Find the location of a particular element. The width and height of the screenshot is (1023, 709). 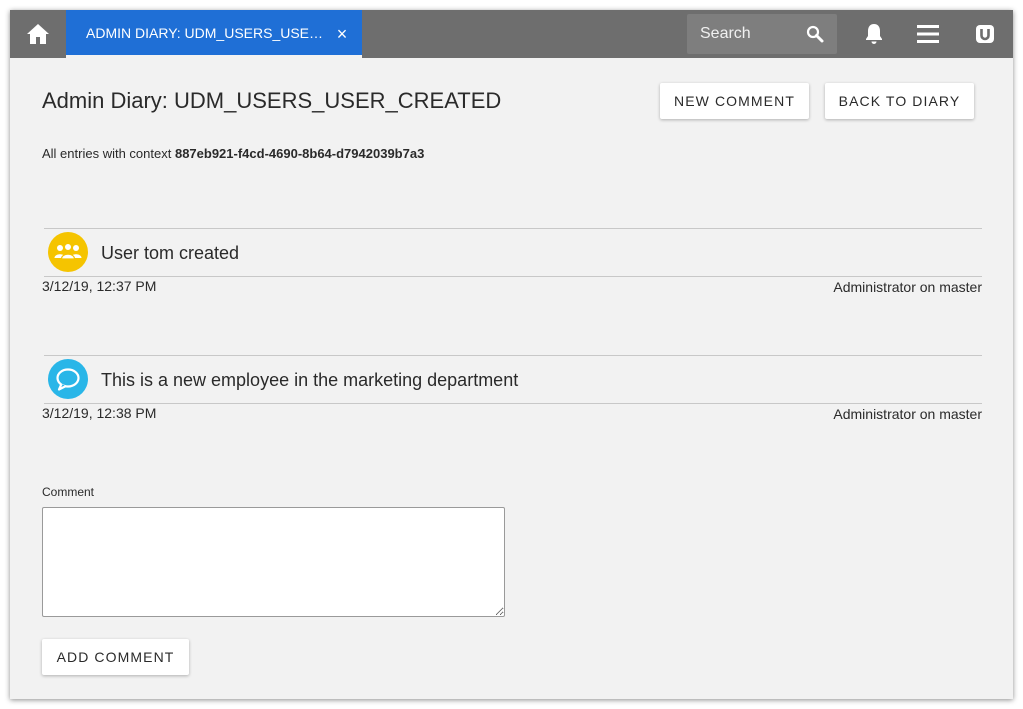

context-id: 887eb921-f4cd-4690-8b64-d7942039b7a3 is located at coordinates (299, 153).